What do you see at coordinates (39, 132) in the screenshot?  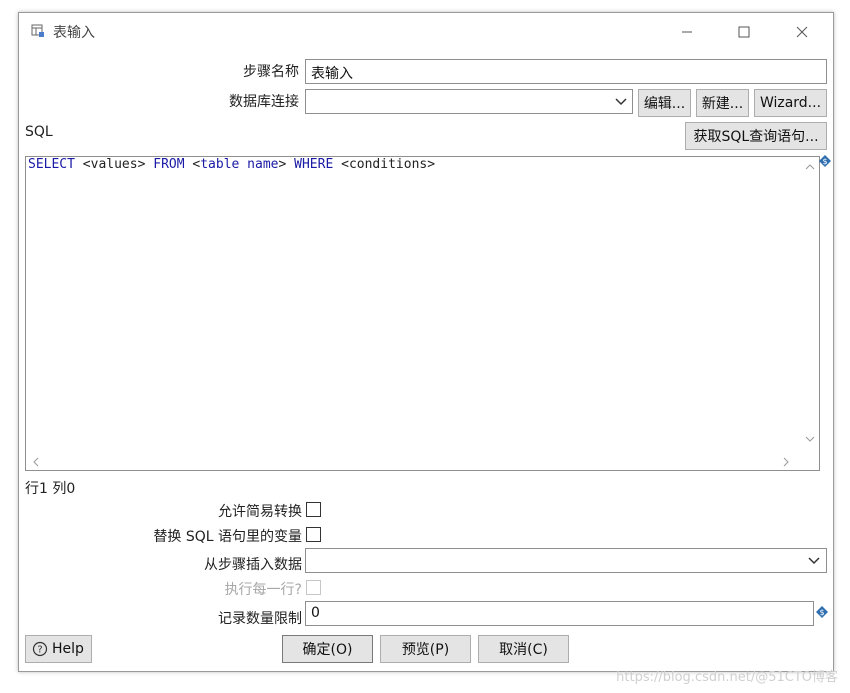 I see `sql-label: SQL` at bounding box center [39, 132].